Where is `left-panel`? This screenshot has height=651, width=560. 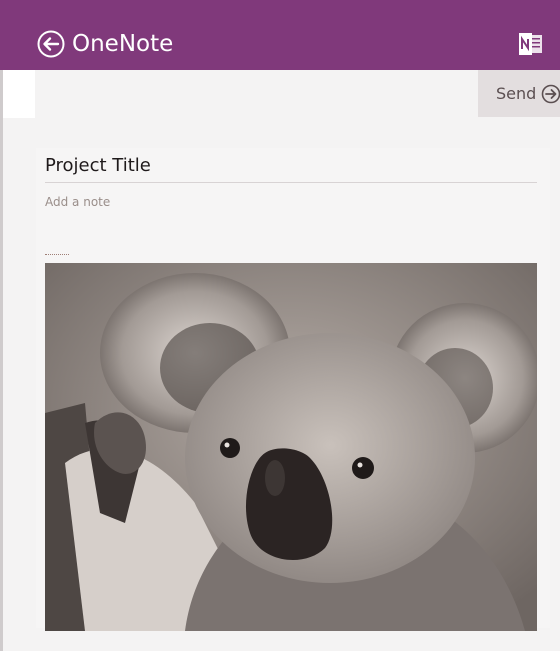 left-panel is located at coordinates (19, 94).